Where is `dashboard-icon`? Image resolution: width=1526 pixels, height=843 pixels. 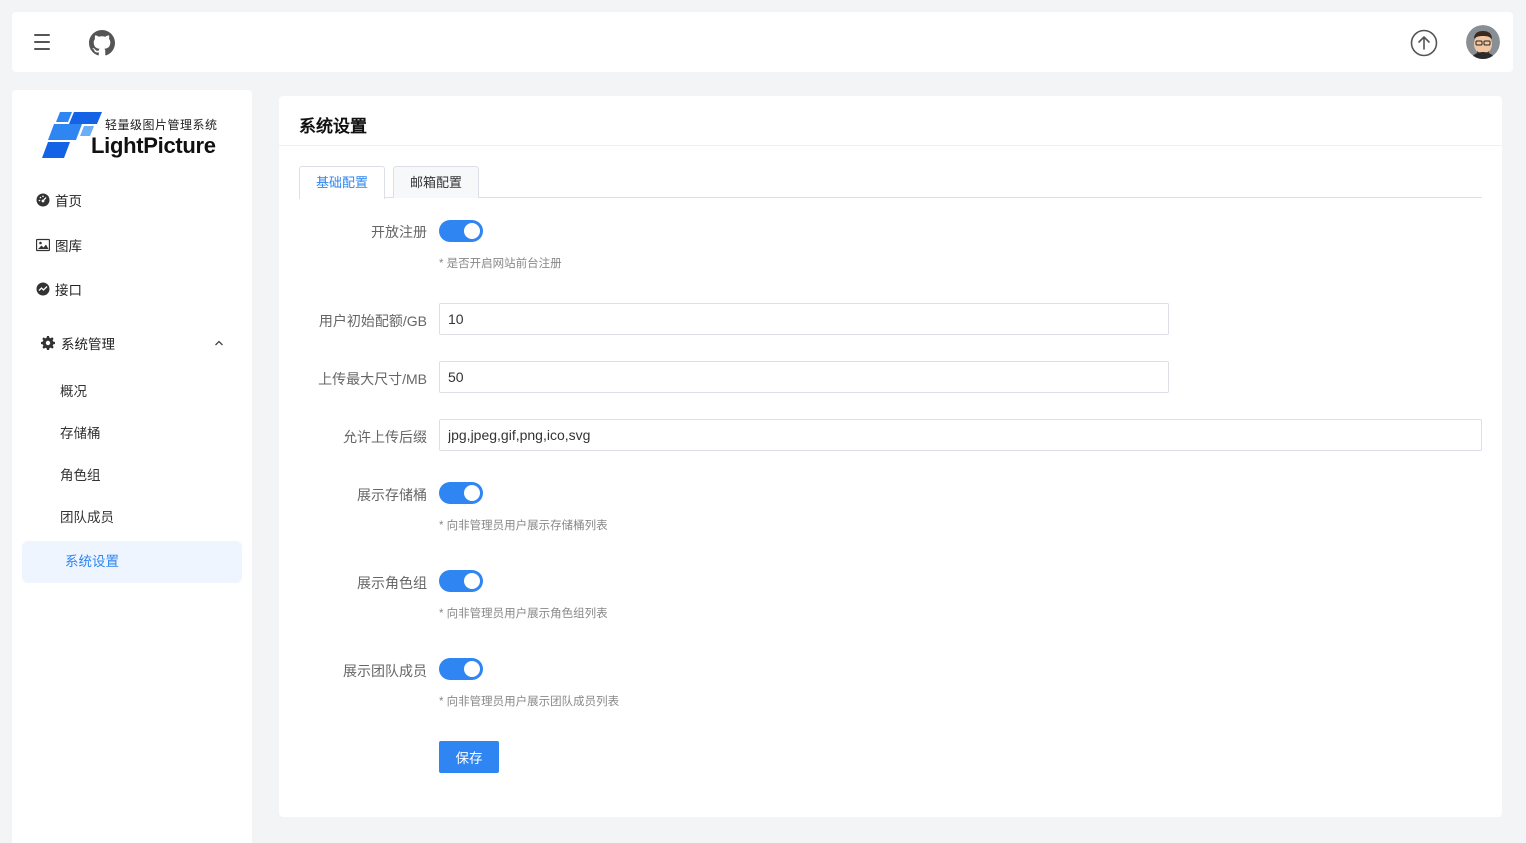 dashboard-icon is located at coordinates (43, 200).